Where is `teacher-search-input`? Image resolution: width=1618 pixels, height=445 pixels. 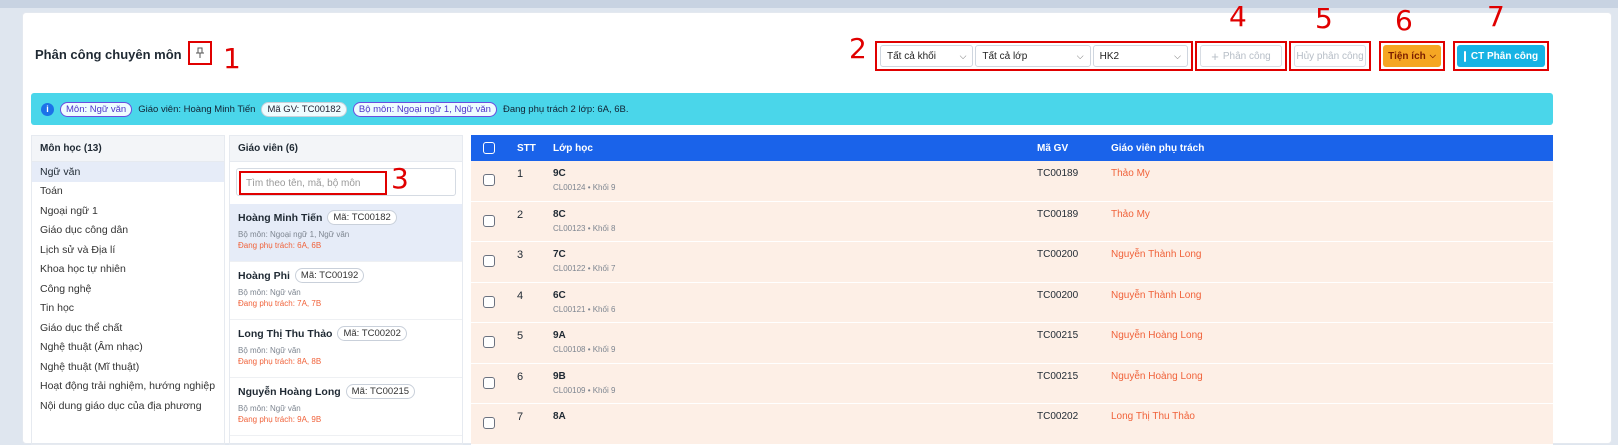
teacher-search-input is located at coordinates (313, 183).